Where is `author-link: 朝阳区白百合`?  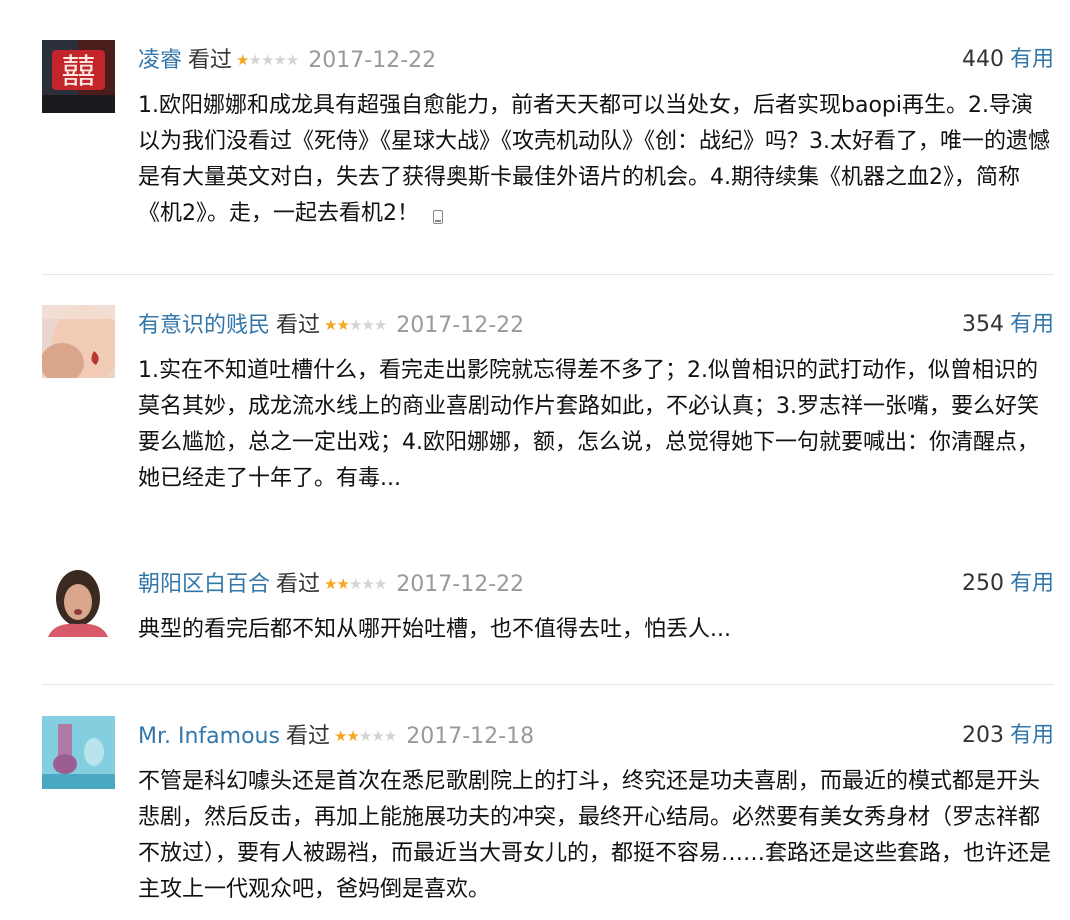
author-link: 朝阳区白百合 is located at coordinates (204, 584).